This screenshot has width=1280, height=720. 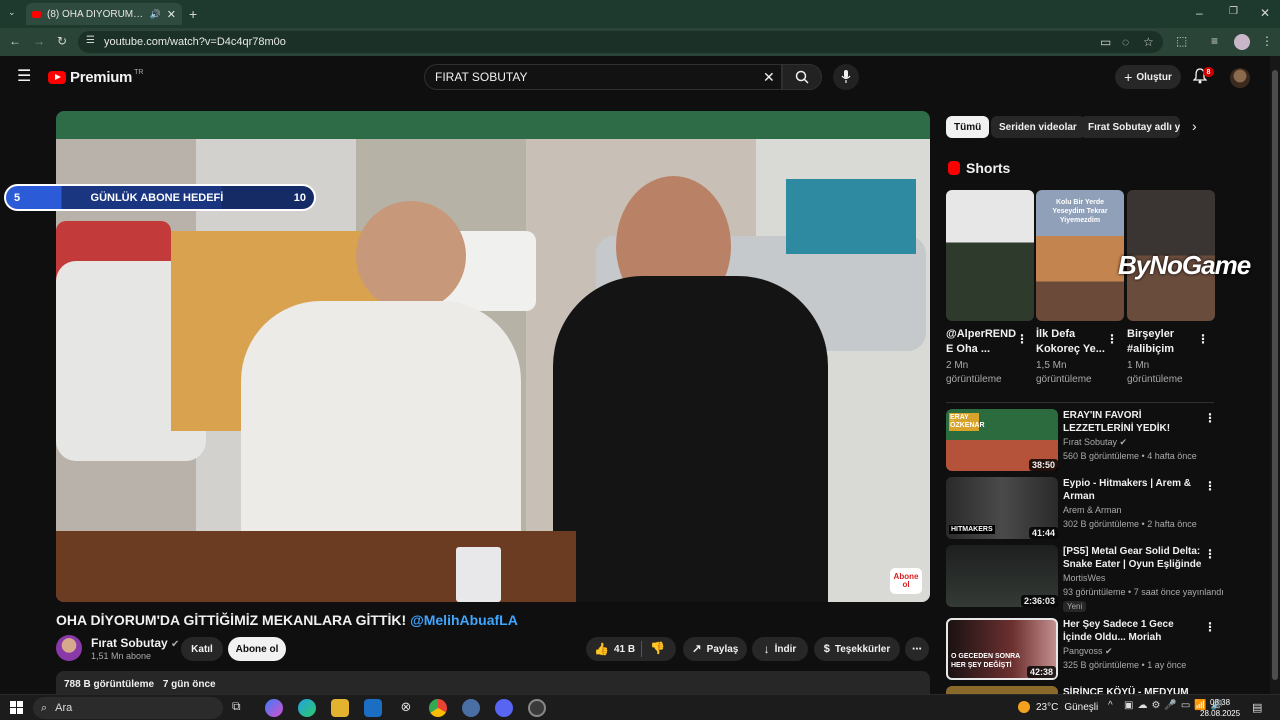 I want to click on video-thumbnail, so click(x=1002, y=690).